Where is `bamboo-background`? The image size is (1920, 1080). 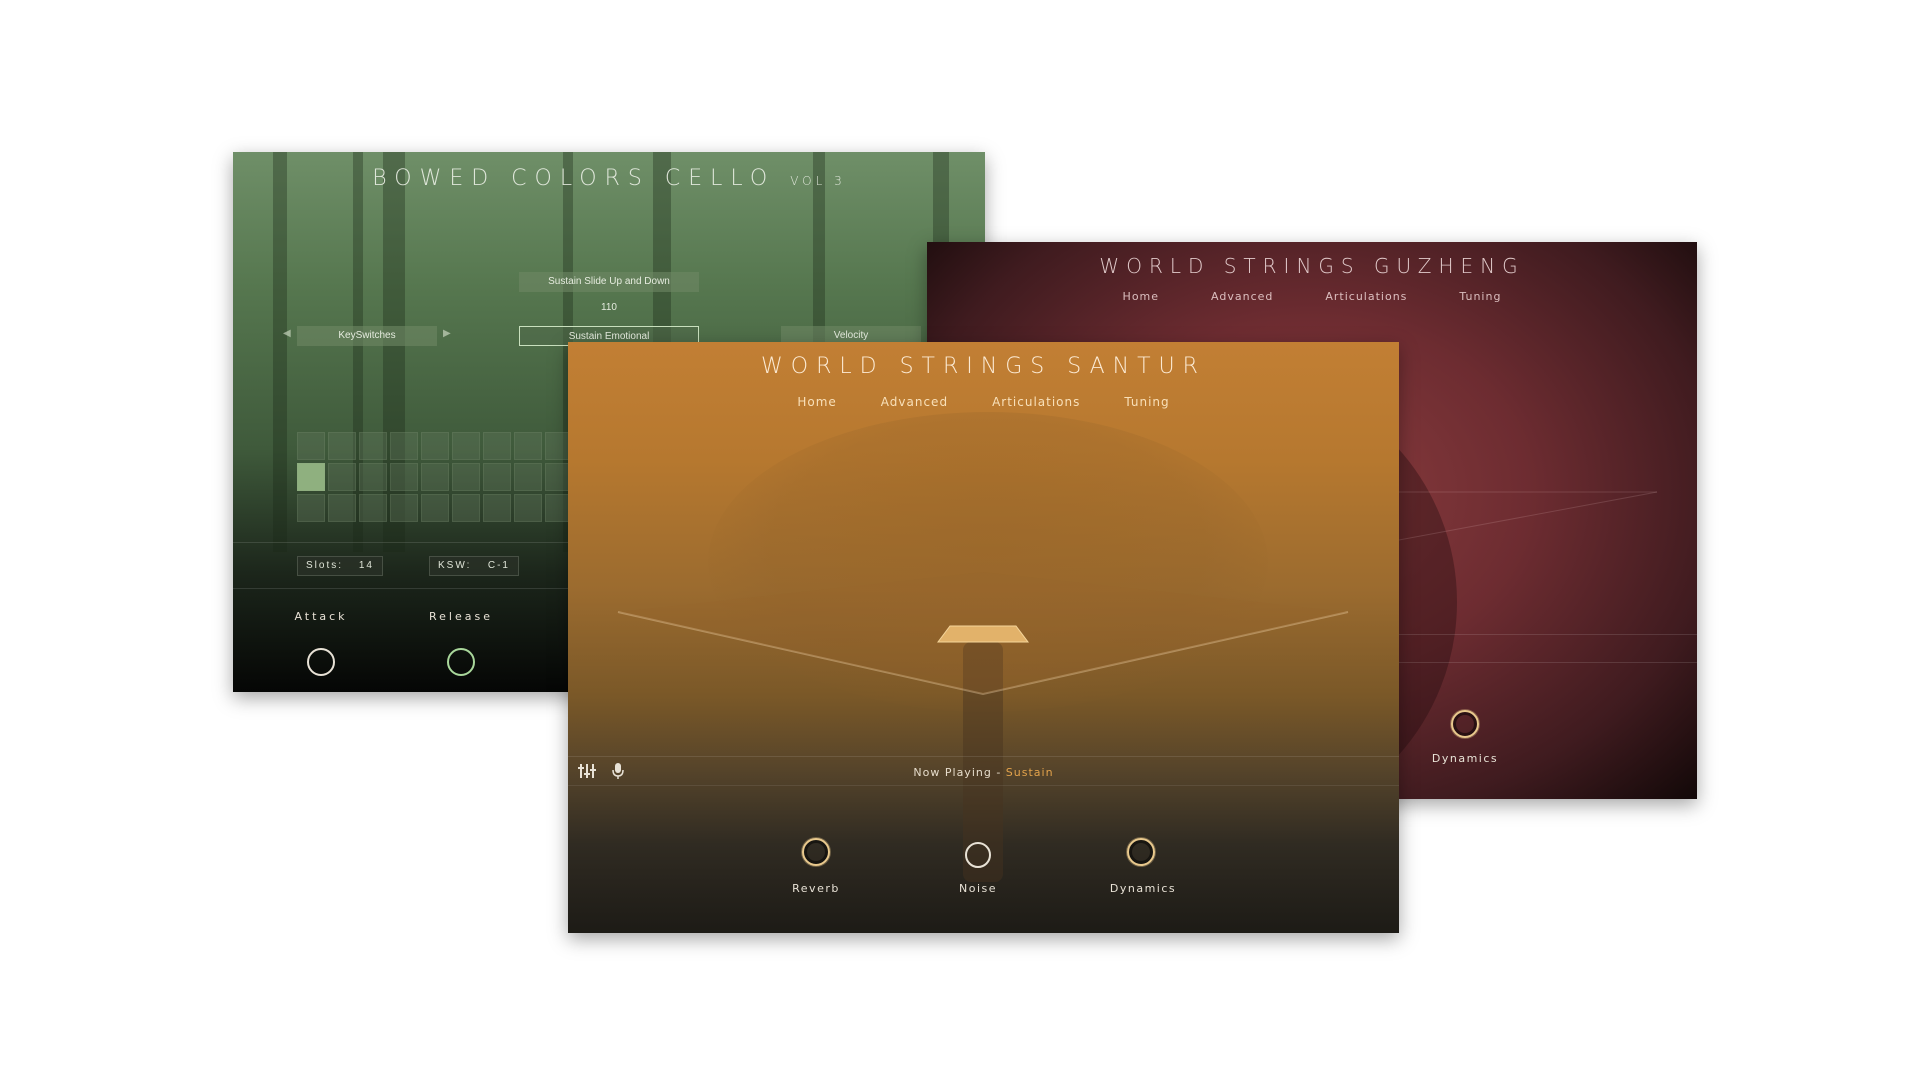 bamboo-background is located at coordinates (280, 352).